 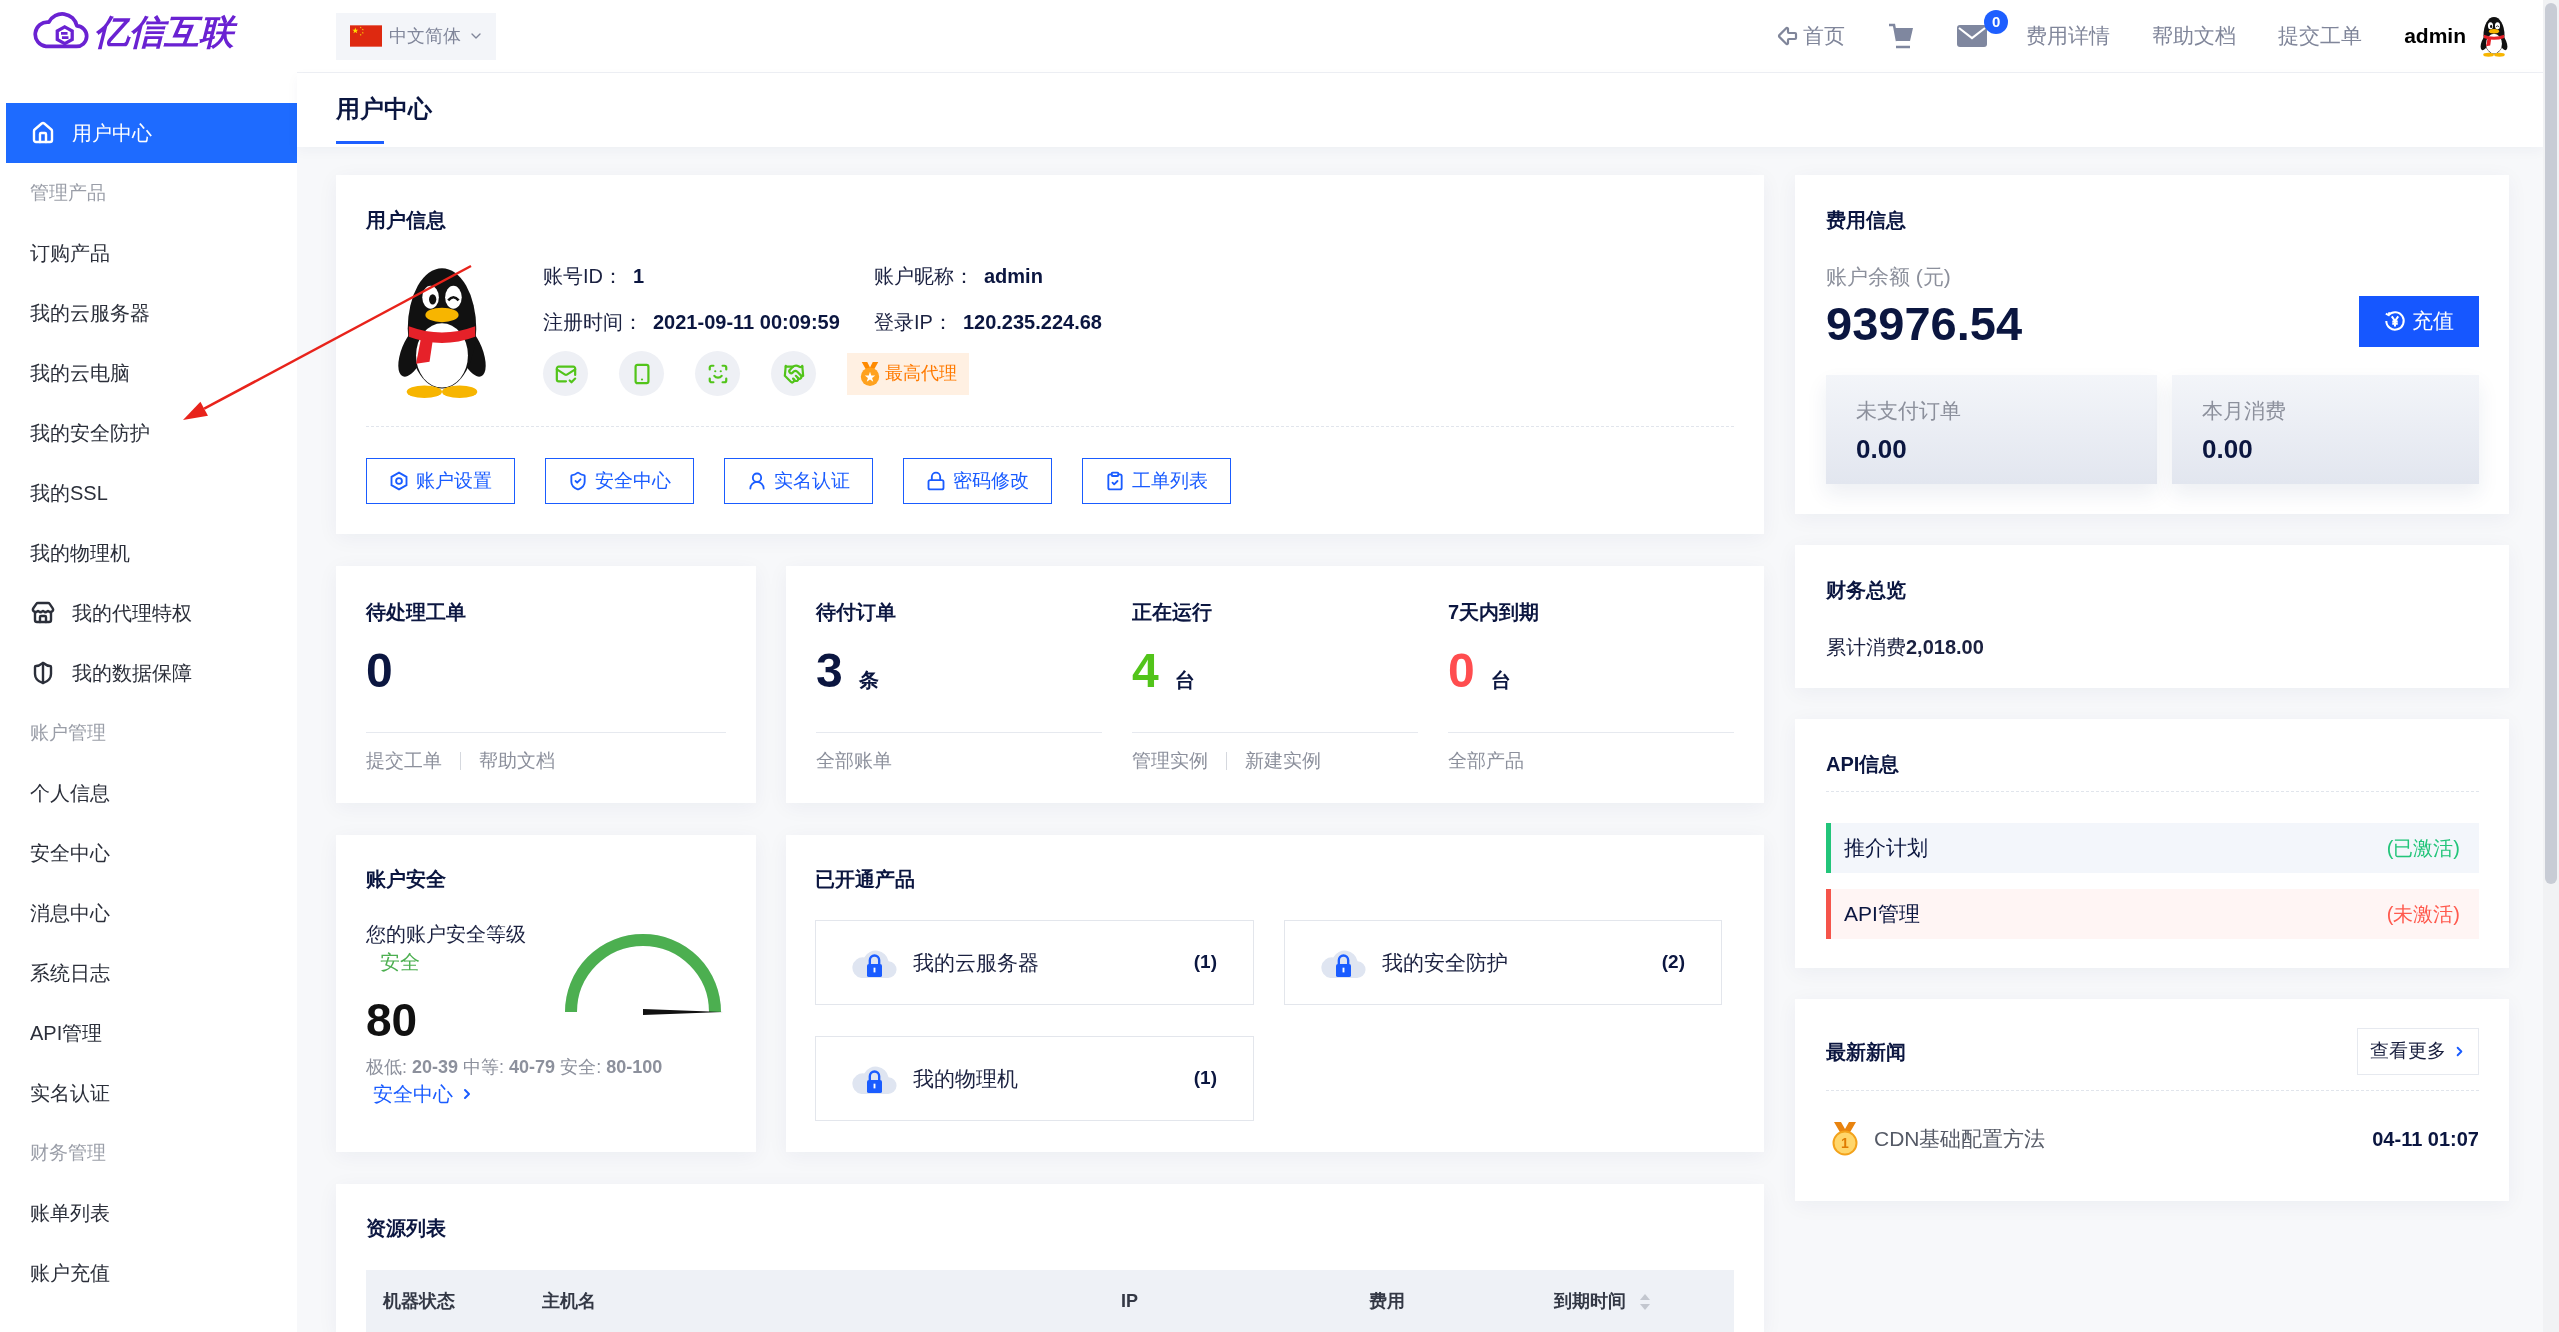 I want to click on card-title: 用户信息, so click(x=406, y=220).